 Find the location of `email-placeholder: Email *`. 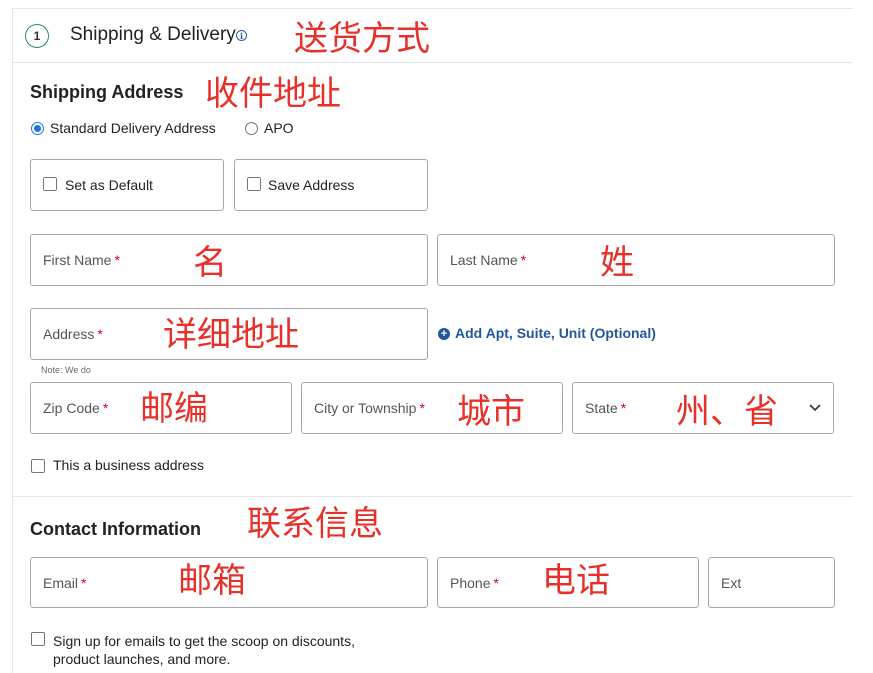

email-placeholder: Email * is located at coordinates (65, 583).